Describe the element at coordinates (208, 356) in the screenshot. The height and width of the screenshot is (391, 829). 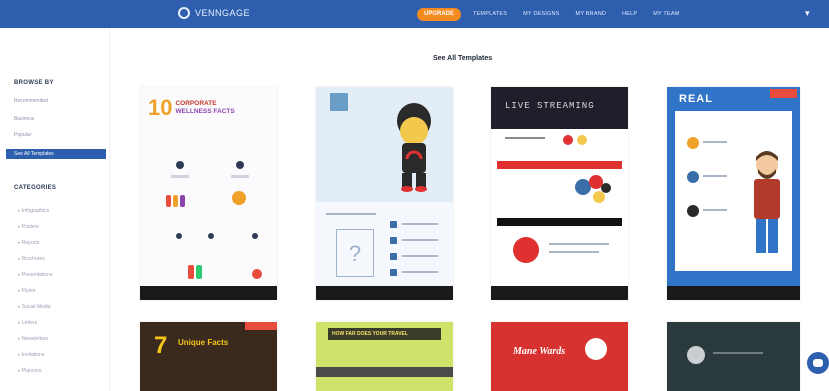
I see `template-card-unique-facts: 7 Unique Facts` at that location.